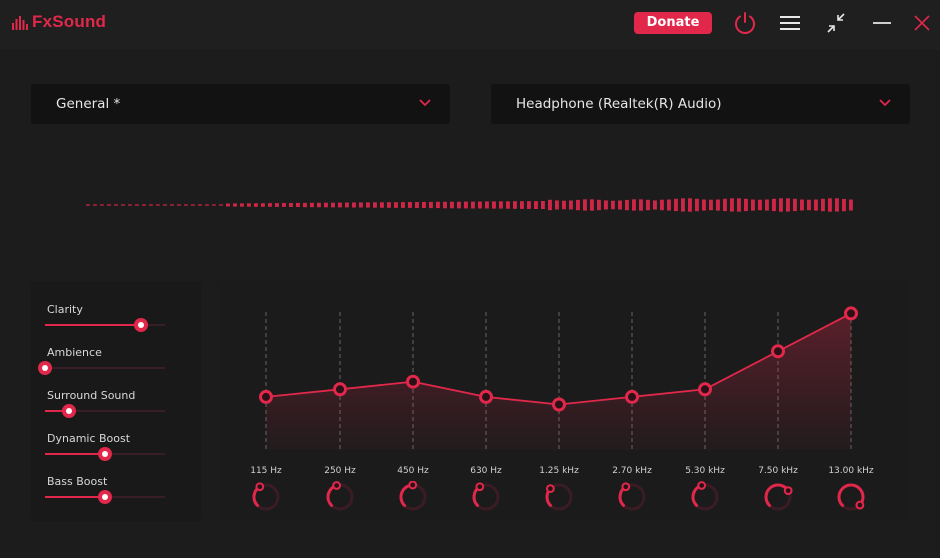 The height and width of the screenshot is (558, 940). What do you see at coordinates (632, 471) in the screenshot?
I see `band-label-2-70khz: 2.70 kHz` at bounding box center [632, 471].